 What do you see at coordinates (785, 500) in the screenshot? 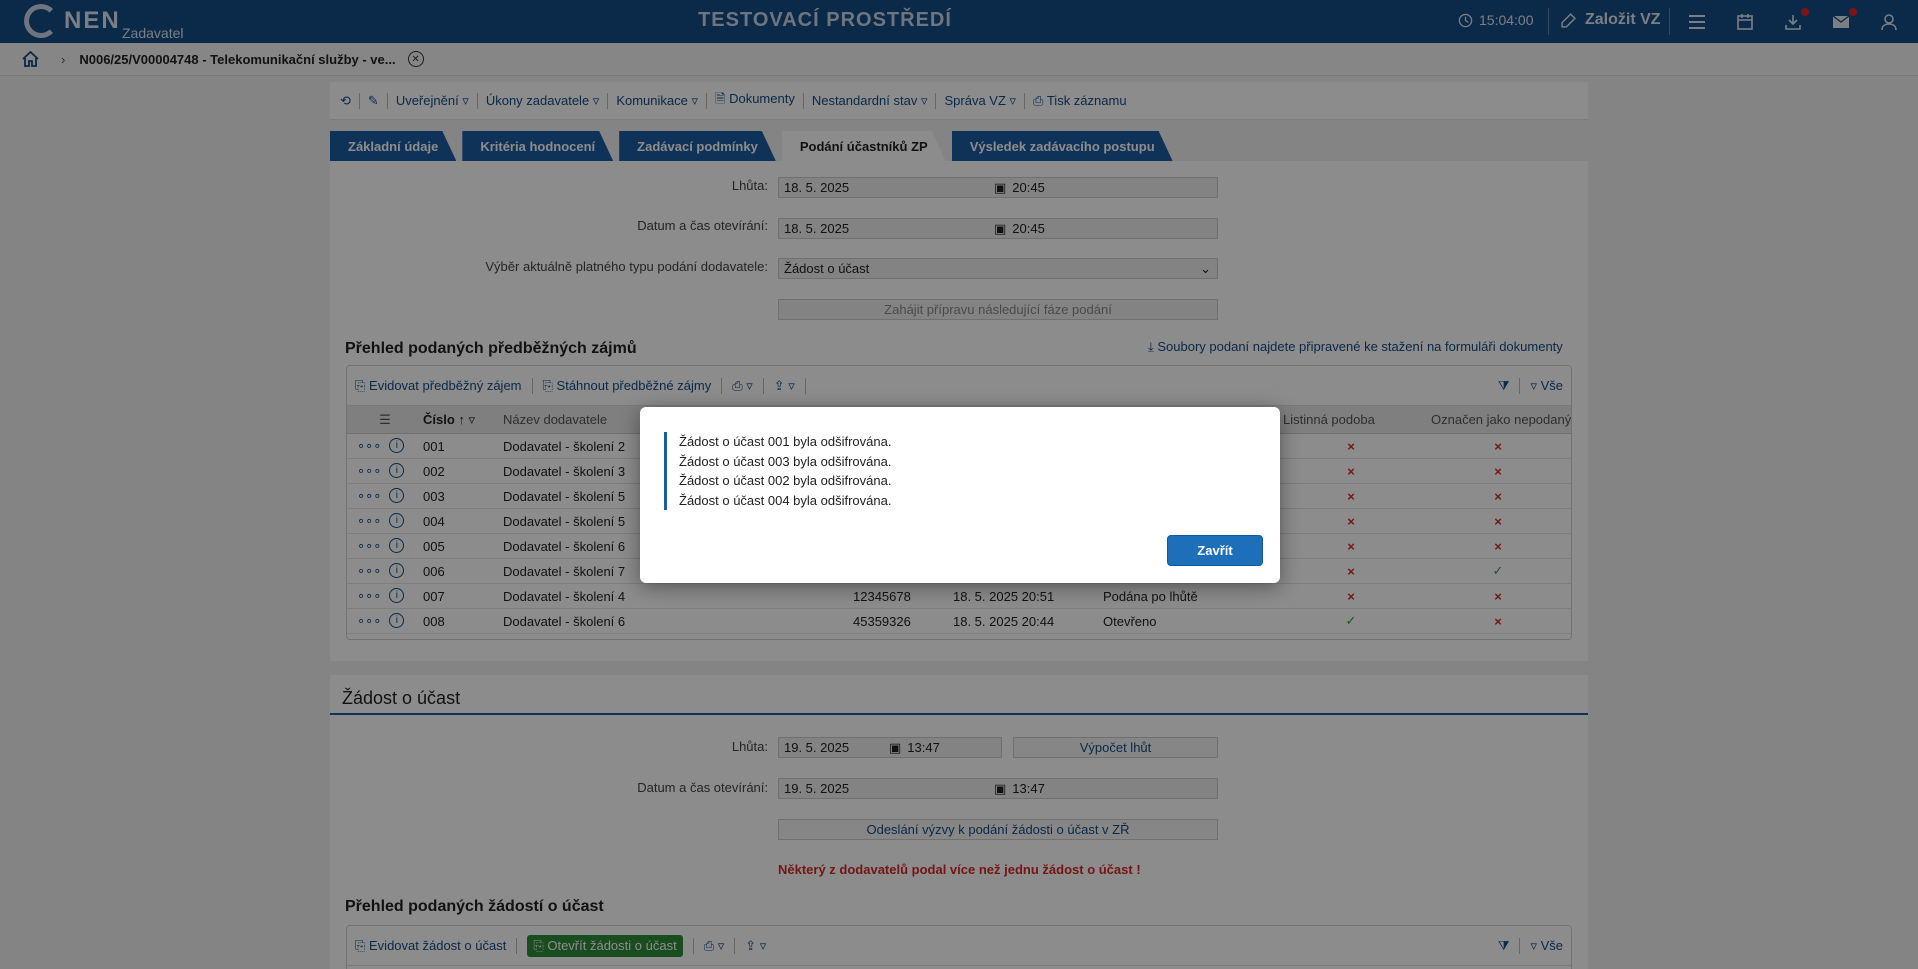
I see `dialog-message: Žádost o účast 004 byla odšifrována.` at bounding box center [785, 500].